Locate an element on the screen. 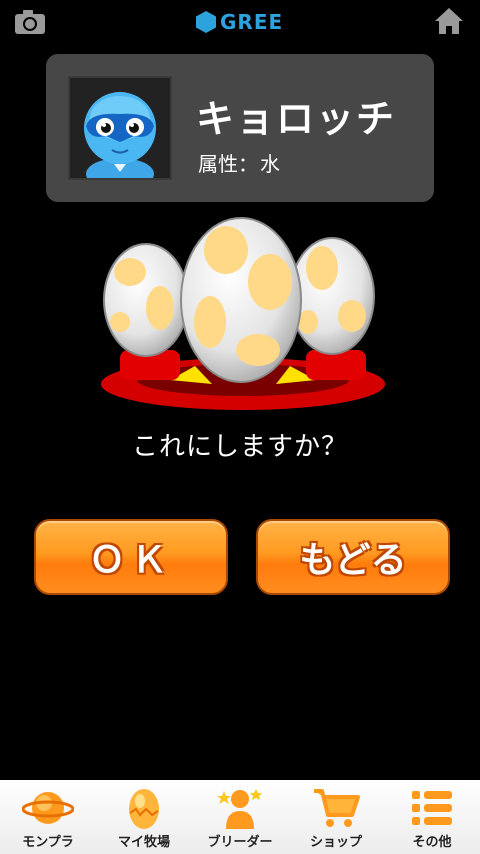  planet-icon is located at coordinates (48, 808).